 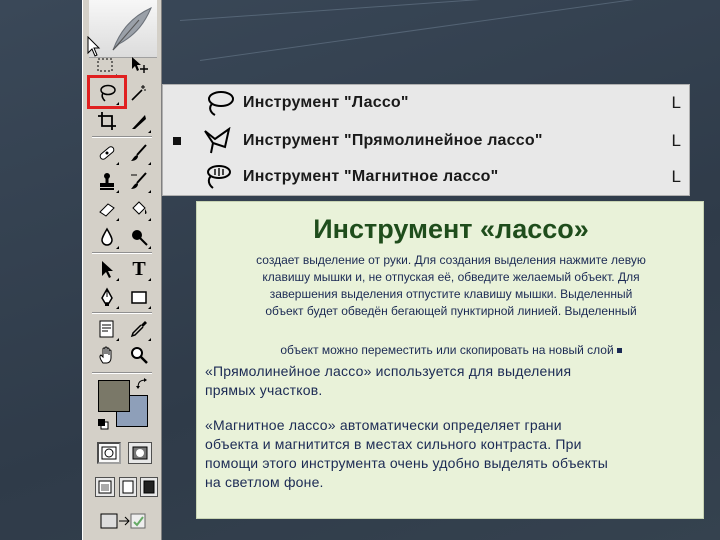 I want to click on feather-logo-icon, so click(x=132, y=29).